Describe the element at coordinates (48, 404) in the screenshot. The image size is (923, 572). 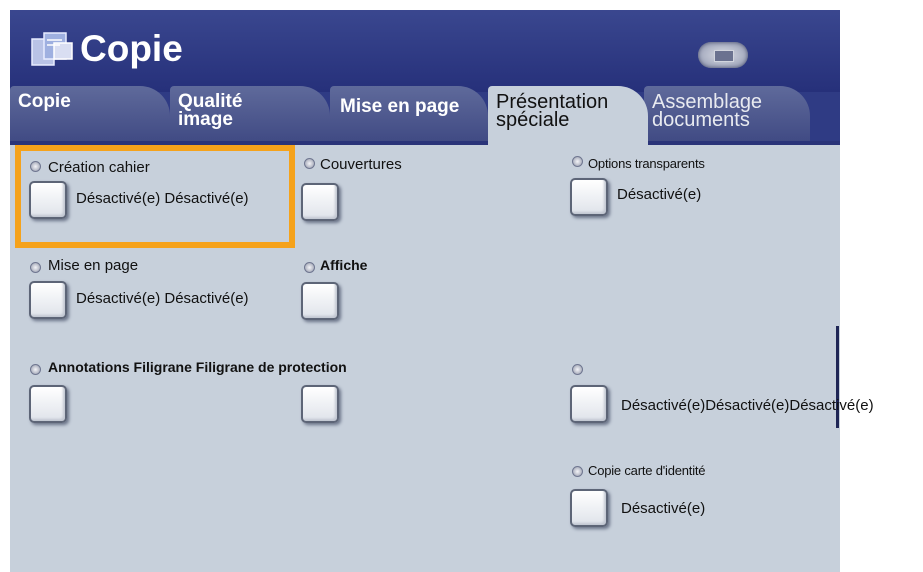
I see `annotations-button` at that location.